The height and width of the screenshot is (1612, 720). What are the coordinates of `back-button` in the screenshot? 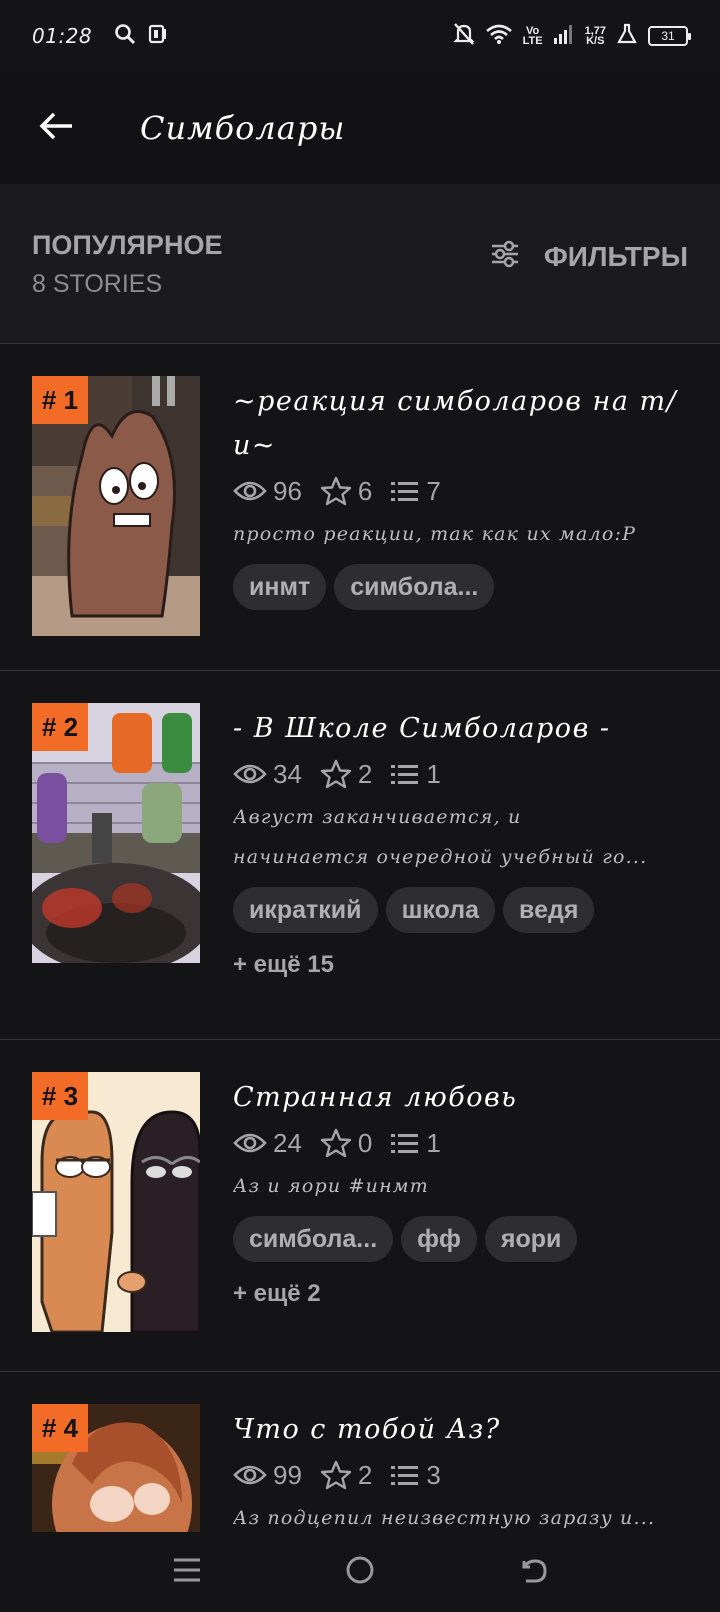 It's located at (56, 128).